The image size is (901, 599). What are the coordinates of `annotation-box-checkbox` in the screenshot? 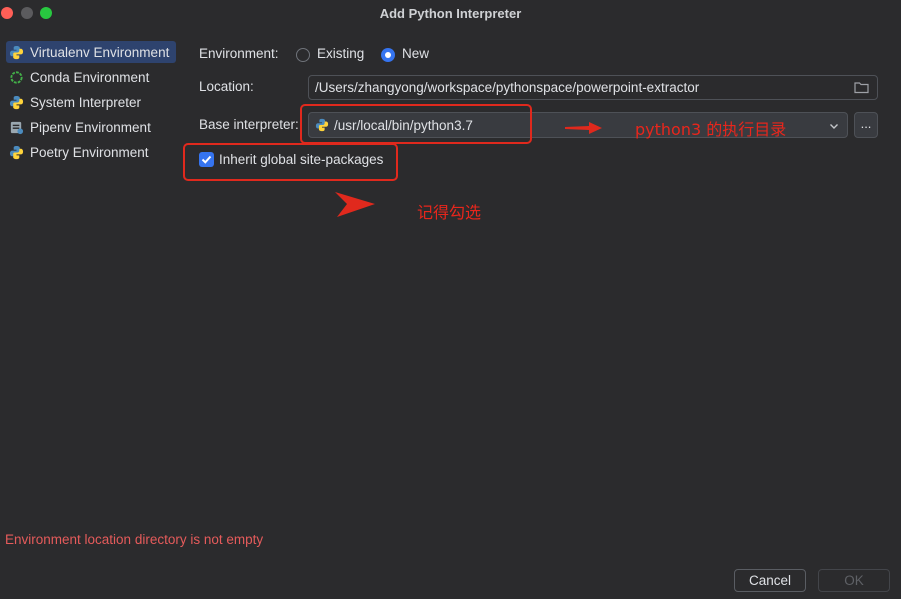 It's located at (290, 162).